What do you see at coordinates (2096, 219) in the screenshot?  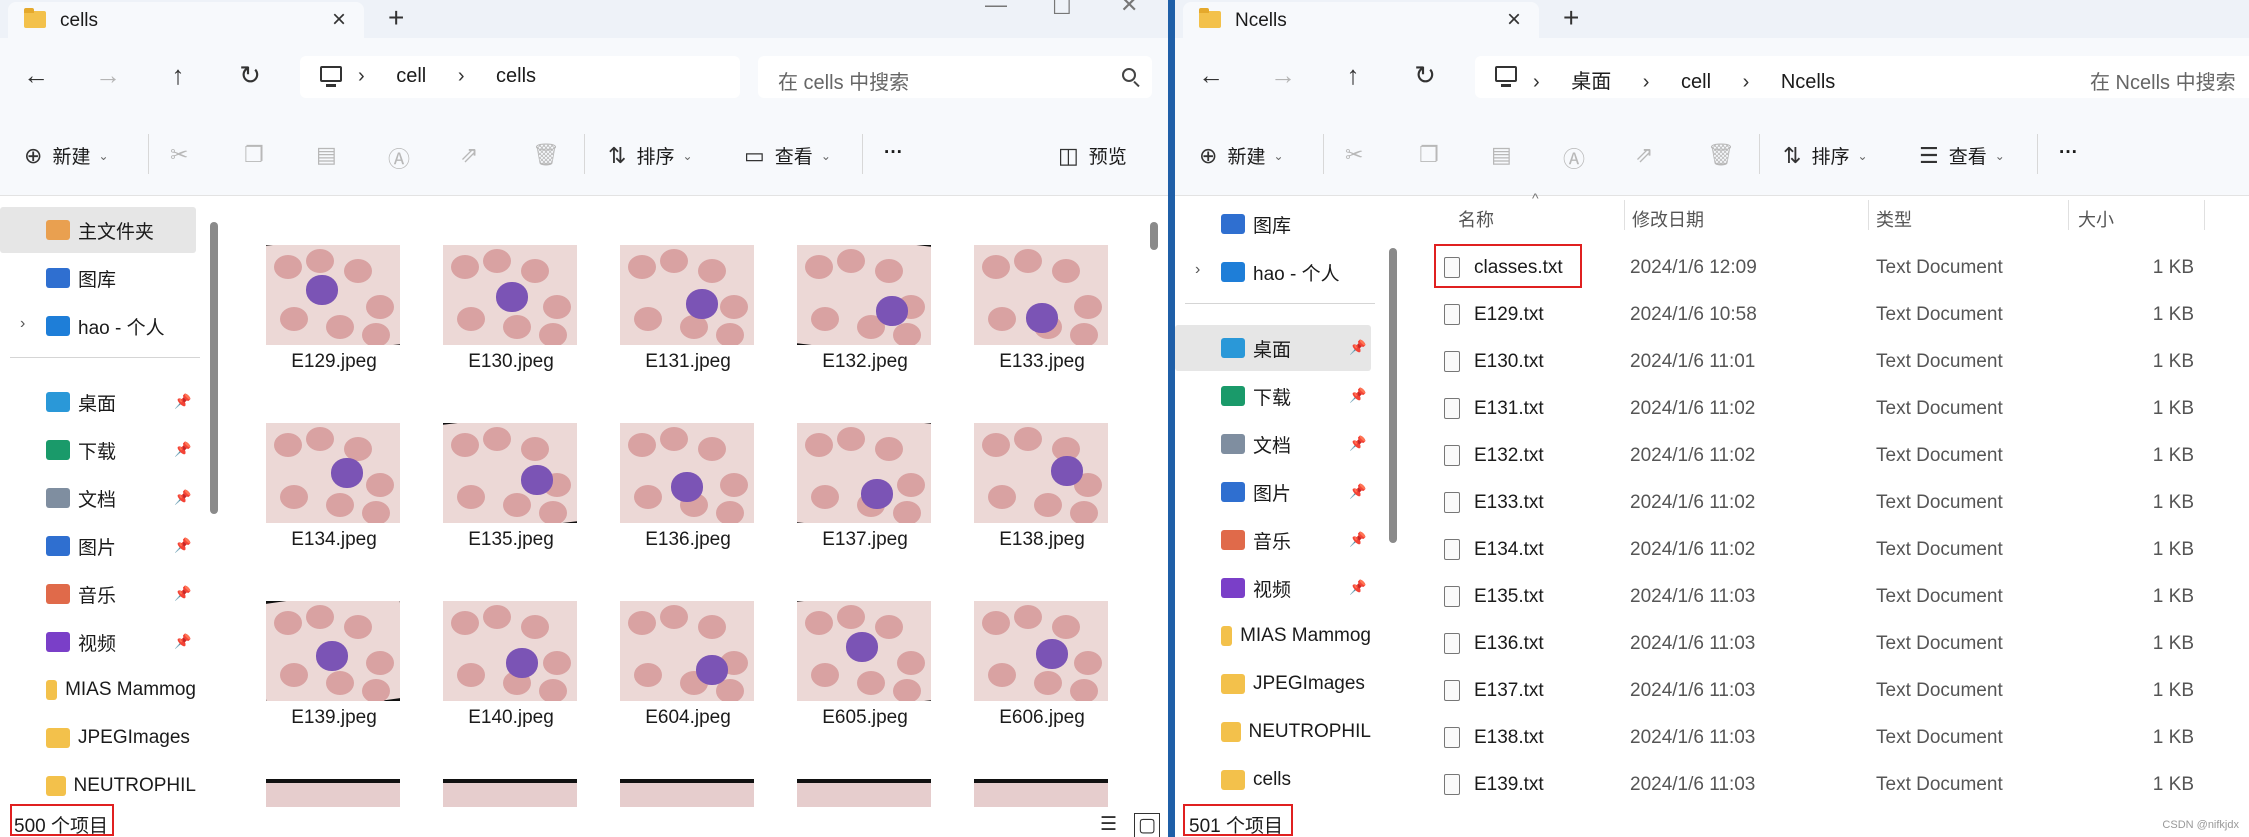 I see `column-header-size: 大小` at bounding box center [2096, 219].